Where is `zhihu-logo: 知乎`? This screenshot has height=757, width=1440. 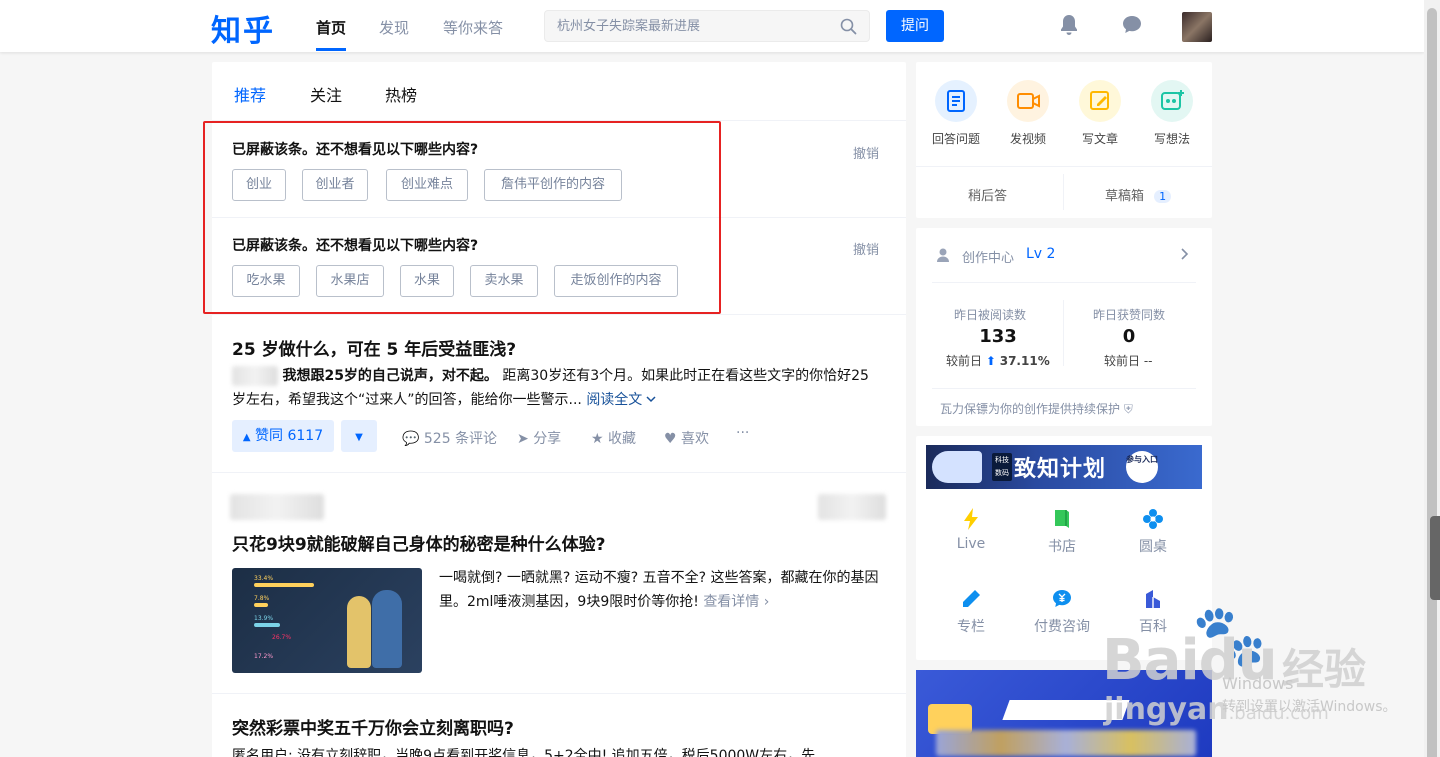 zhihu-logo: 知乎 is located at coordinates (243, 28).